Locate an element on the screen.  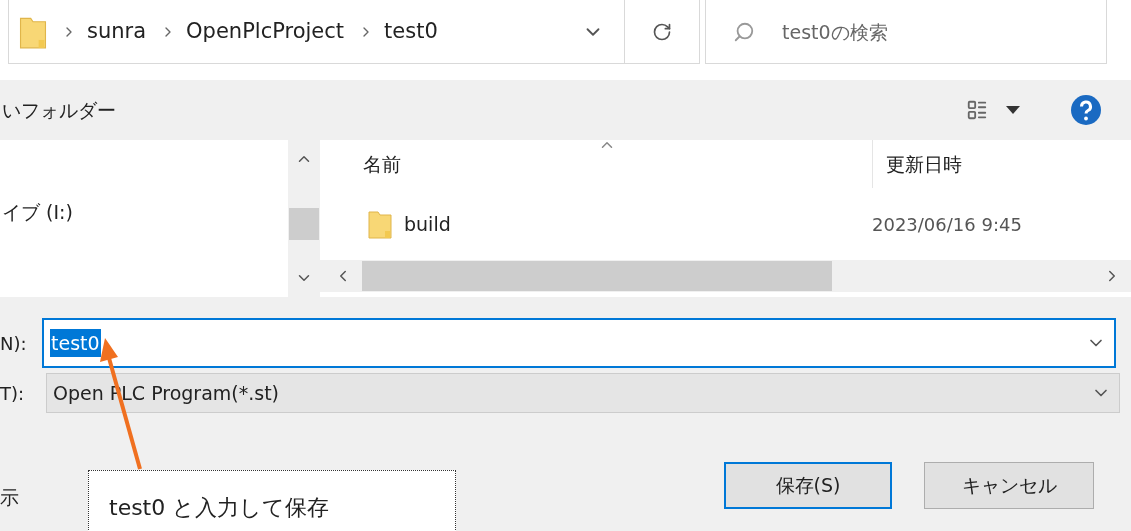
breadcrumb-item: OpenPlcProject is located at coordinates (265, 31).